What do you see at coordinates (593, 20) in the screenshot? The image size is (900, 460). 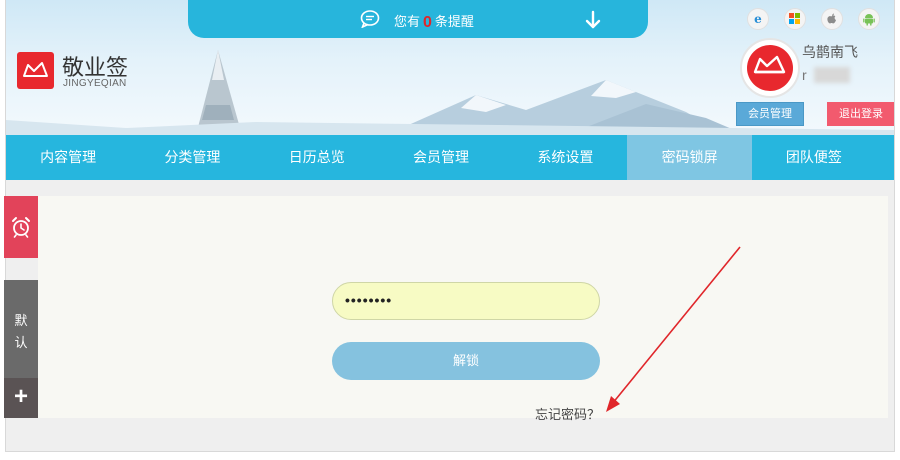 I see `arrow-down-icon` at bounding box center [593, 20].